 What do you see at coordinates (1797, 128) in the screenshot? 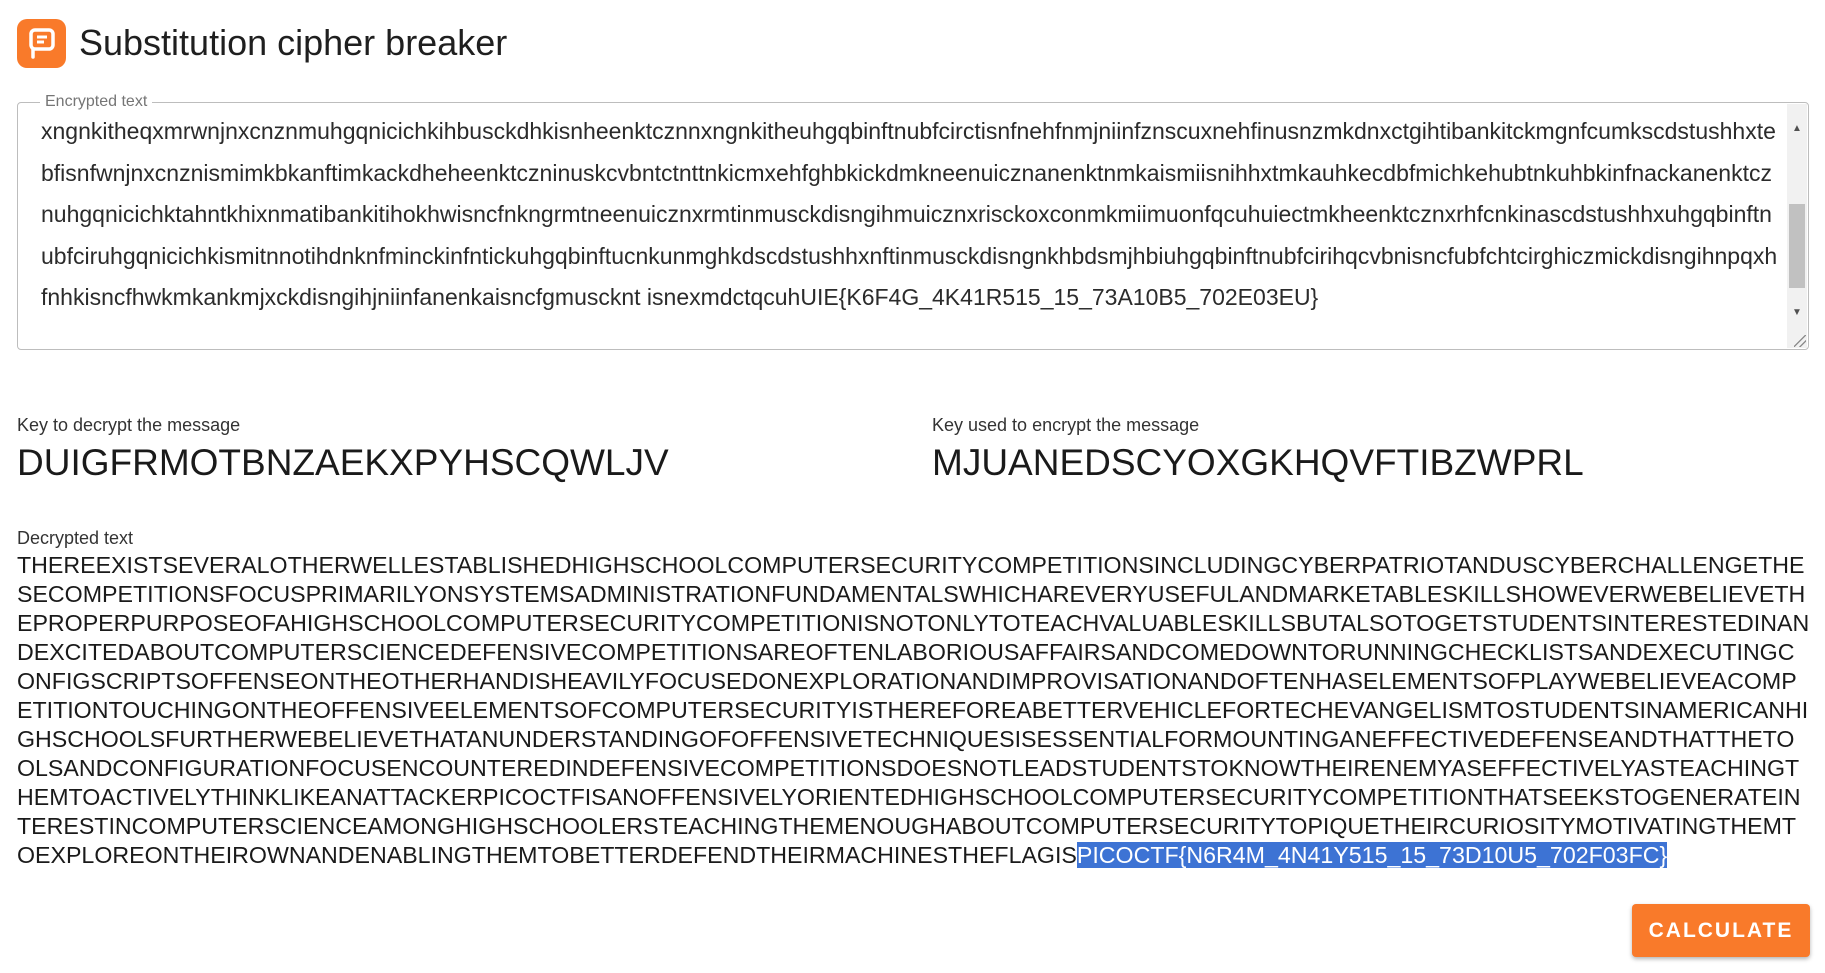
I see `scroll-up-arrow-icon: ▲` at bounding box center [1797, 128].